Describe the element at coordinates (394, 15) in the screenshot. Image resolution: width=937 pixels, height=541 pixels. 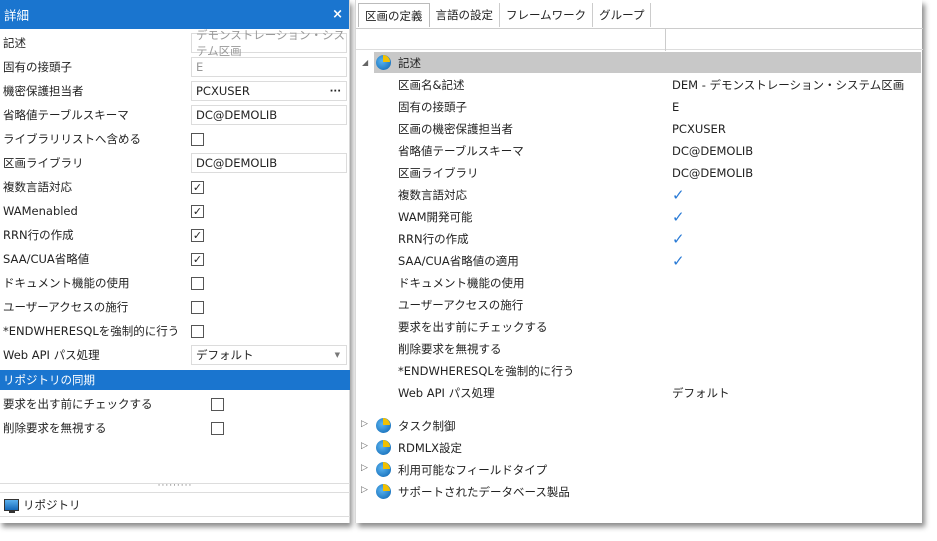
I see `tab: 区画の定義` at that location.